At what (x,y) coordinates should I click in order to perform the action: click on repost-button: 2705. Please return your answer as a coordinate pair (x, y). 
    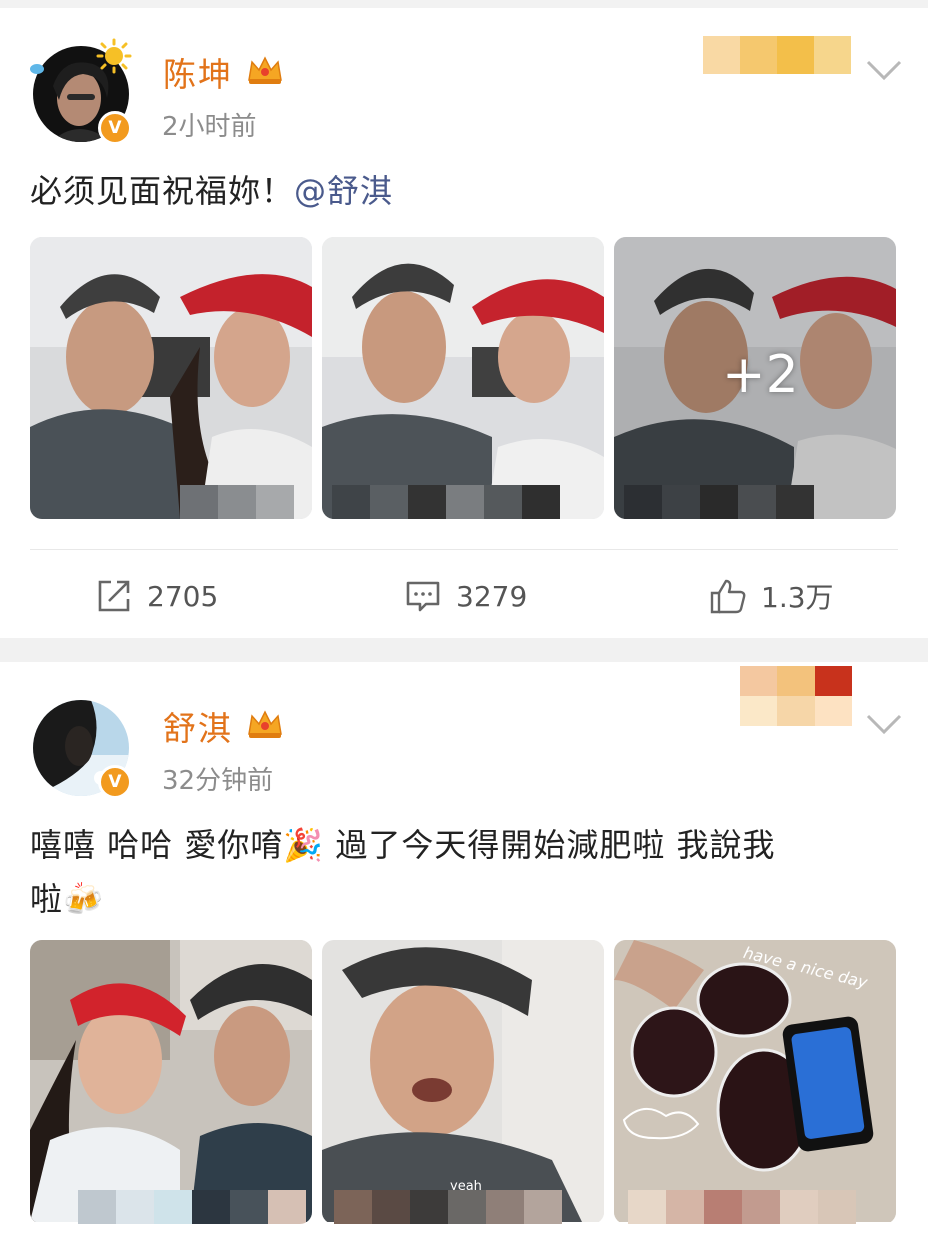
    Looking at the image, I should click on (156, 596).